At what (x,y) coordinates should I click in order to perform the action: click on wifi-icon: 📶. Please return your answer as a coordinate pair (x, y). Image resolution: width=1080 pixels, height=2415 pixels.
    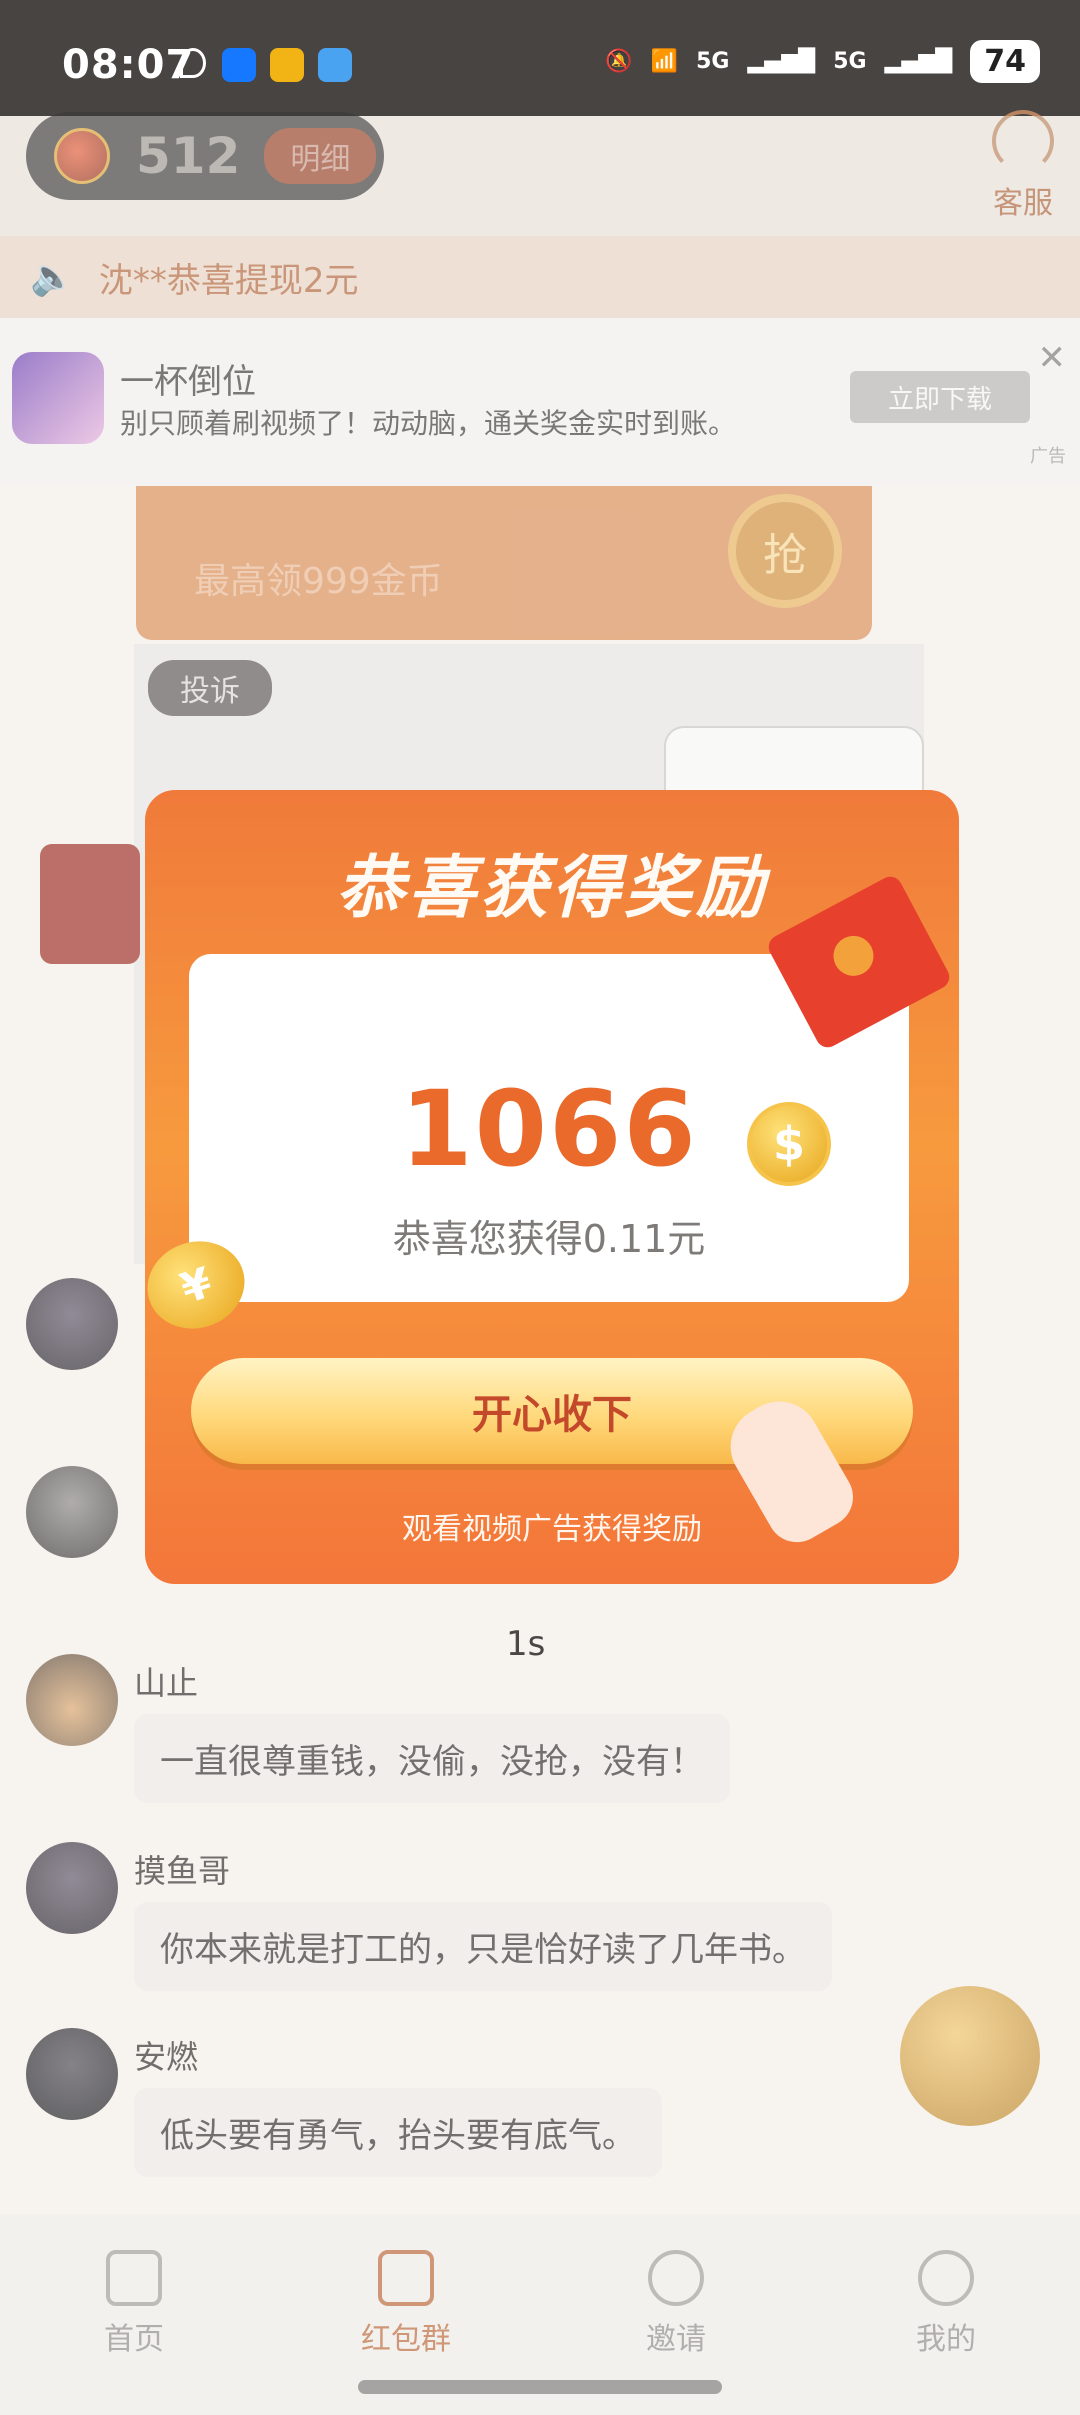
    Looking at the image, I should click on (664, 61).